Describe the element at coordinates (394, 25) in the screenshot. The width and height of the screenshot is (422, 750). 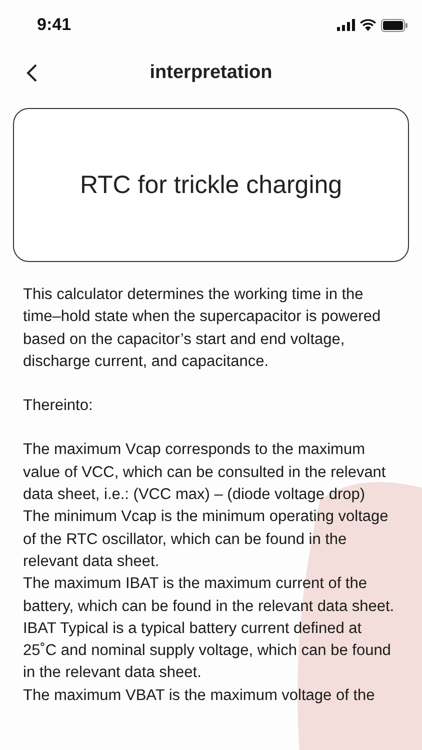
I see `battery-icon` at that location.